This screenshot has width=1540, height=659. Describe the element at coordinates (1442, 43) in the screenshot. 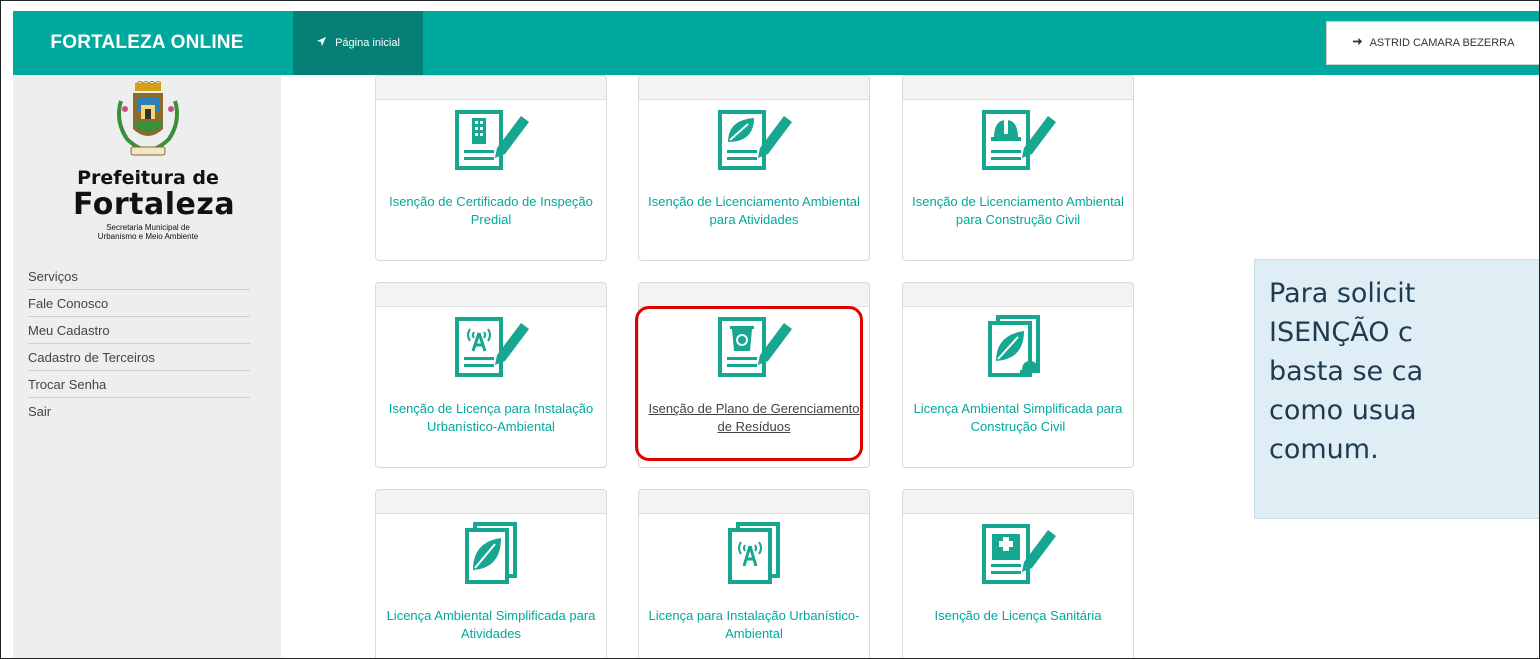

I see `user-name: ASTRID CAMARA BEZERRA` at that location.